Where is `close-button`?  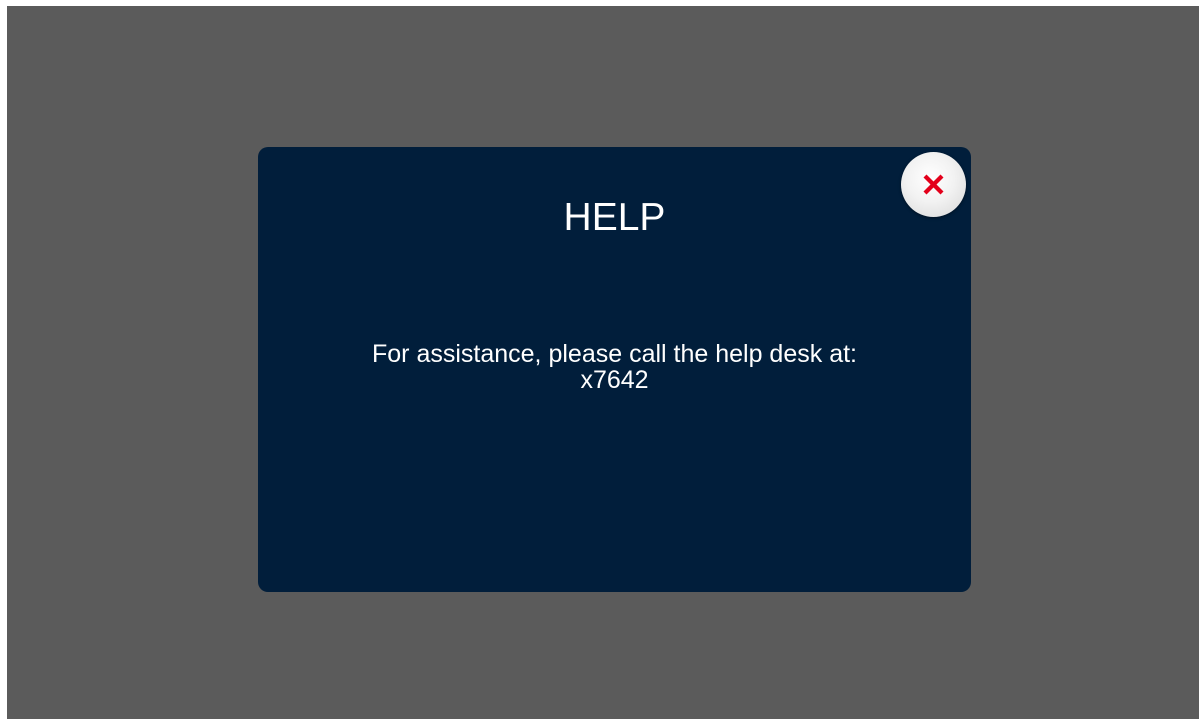 close-button is located at coordinates (933, 184).